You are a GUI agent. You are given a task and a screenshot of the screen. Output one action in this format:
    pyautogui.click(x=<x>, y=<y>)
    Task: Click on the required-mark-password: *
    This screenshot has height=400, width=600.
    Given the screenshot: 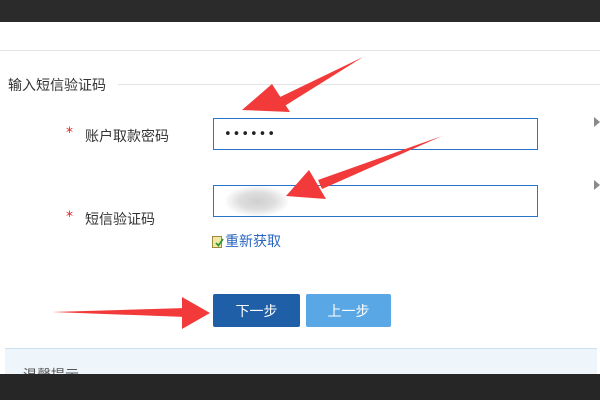 What is the action you would take?
    pyautogui.click(x=69, y=133)
    